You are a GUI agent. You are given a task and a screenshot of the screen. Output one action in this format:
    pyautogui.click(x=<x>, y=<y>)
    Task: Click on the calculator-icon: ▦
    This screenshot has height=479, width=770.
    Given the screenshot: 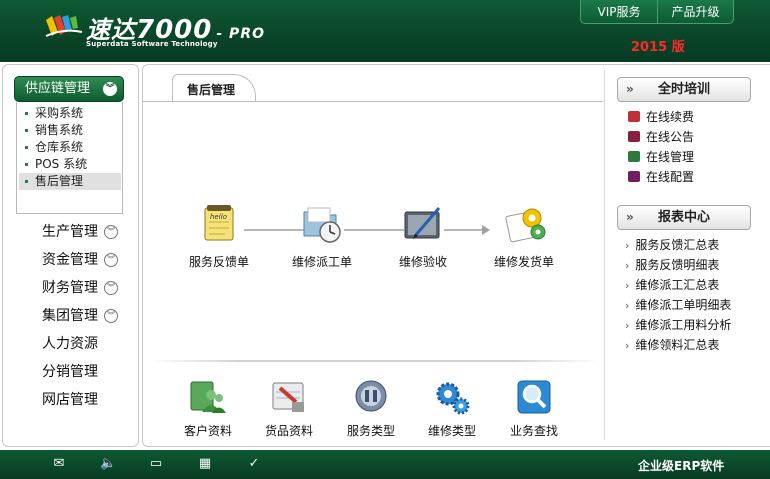 What is the action you would take?
    pyautogui.click(x=205, y=464)
    